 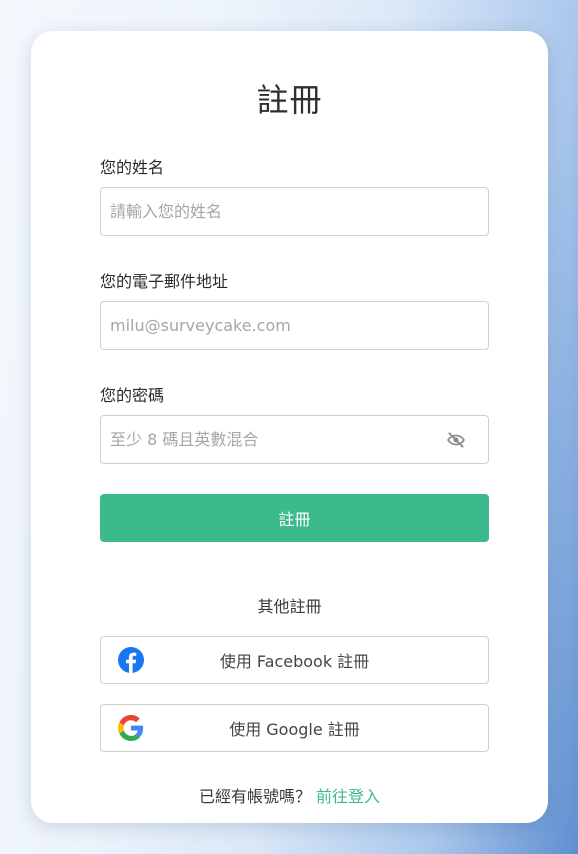 What do you see at coordinates (289, 606) in the screenshot?
I see `other-signup-heading: 其他註冊` at bounding box center [289, 606].